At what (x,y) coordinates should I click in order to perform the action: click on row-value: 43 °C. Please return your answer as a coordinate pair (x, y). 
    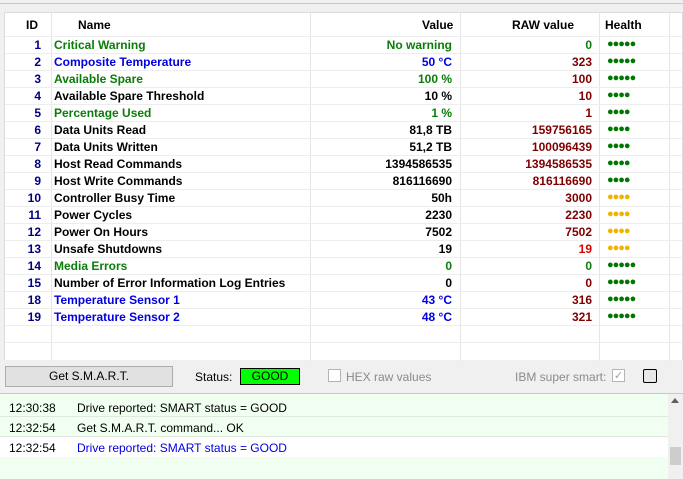
    Looking at the image, I should click on (436, 300).